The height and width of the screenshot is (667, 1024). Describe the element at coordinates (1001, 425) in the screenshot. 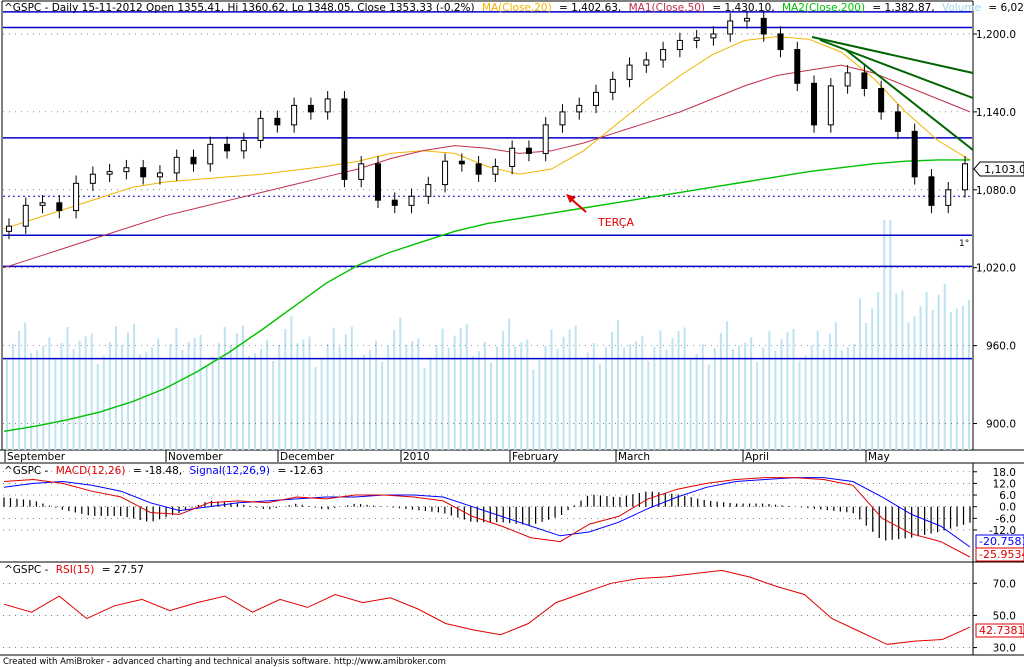

I see `price-tick-label: 900.0` at that location.